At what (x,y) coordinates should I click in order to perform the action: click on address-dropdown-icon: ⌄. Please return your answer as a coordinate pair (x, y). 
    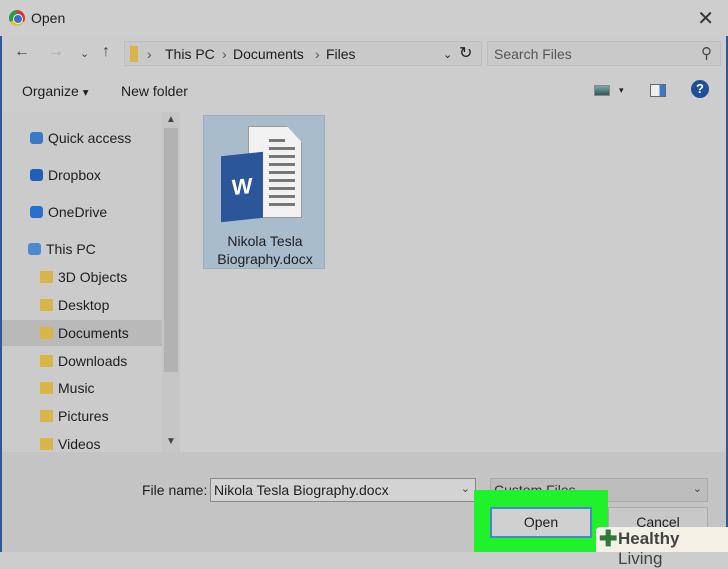
    Looking at the image, I should click on (447, 54).